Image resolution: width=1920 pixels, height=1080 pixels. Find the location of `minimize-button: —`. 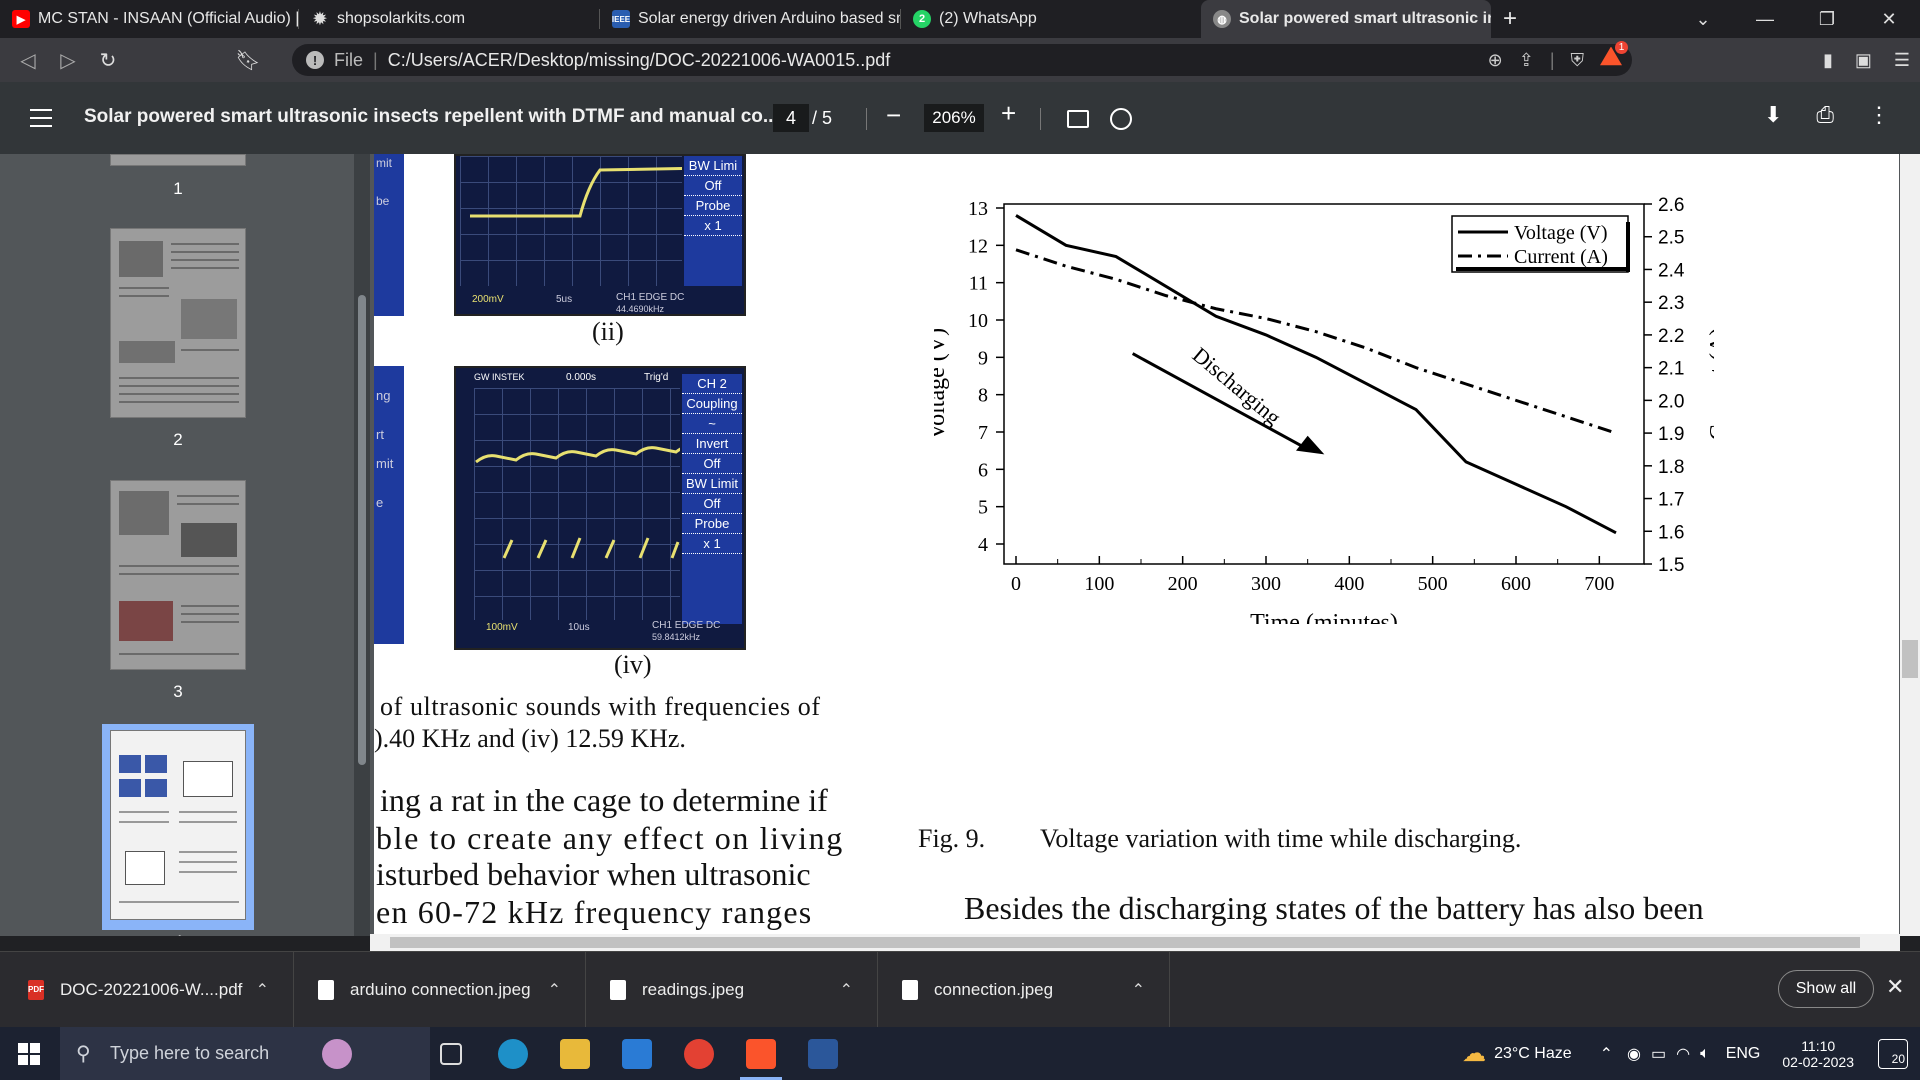

minimize-button: — is located at coordinates (1765, 19).